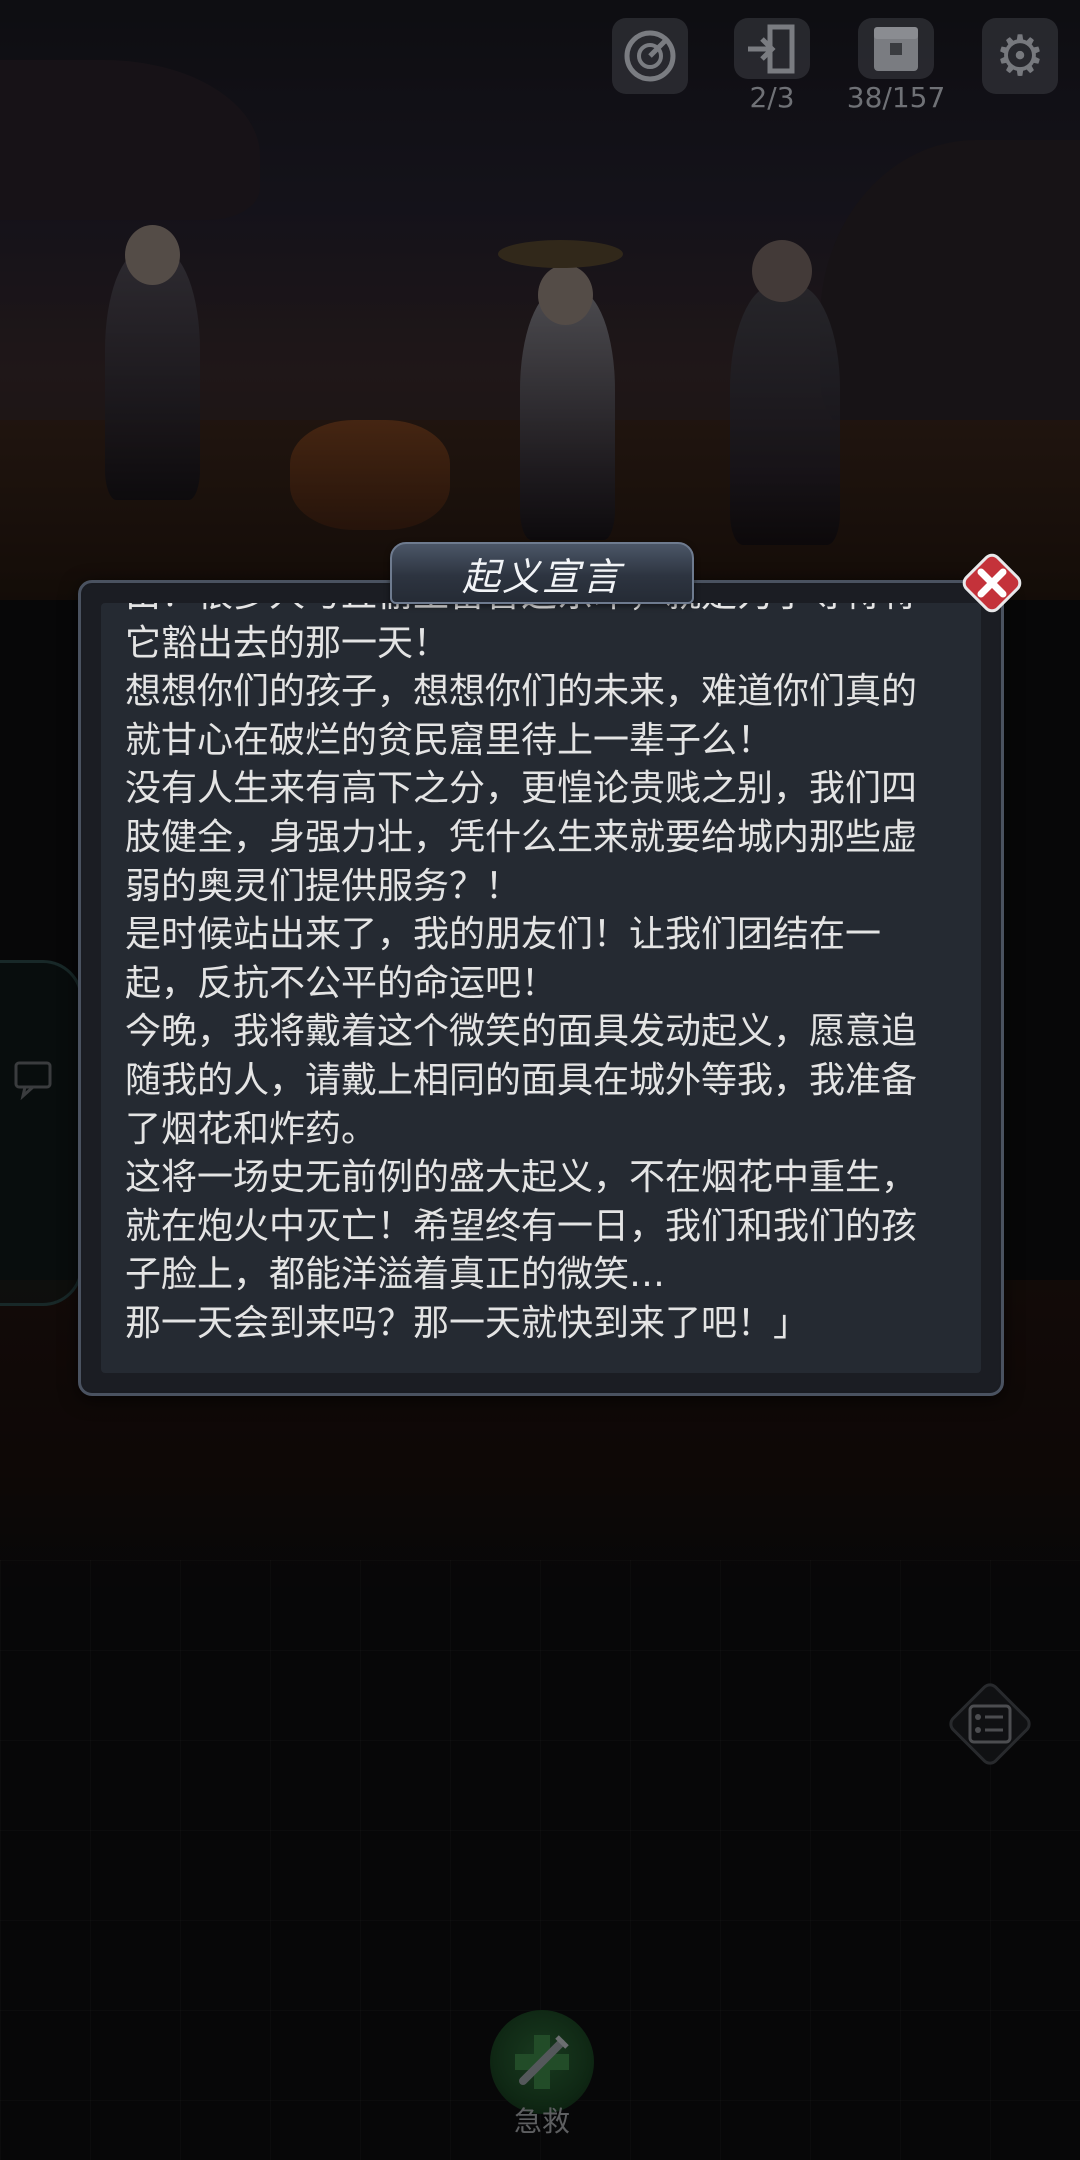  Describe the element at coordinates (772, 97) in the screenshot. I see `exit-count: 2/3` at that location.